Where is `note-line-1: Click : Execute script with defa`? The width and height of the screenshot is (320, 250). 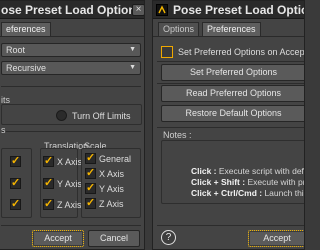 note-line-1: Click : Execute script with defa is located at coordinates (248, 171).